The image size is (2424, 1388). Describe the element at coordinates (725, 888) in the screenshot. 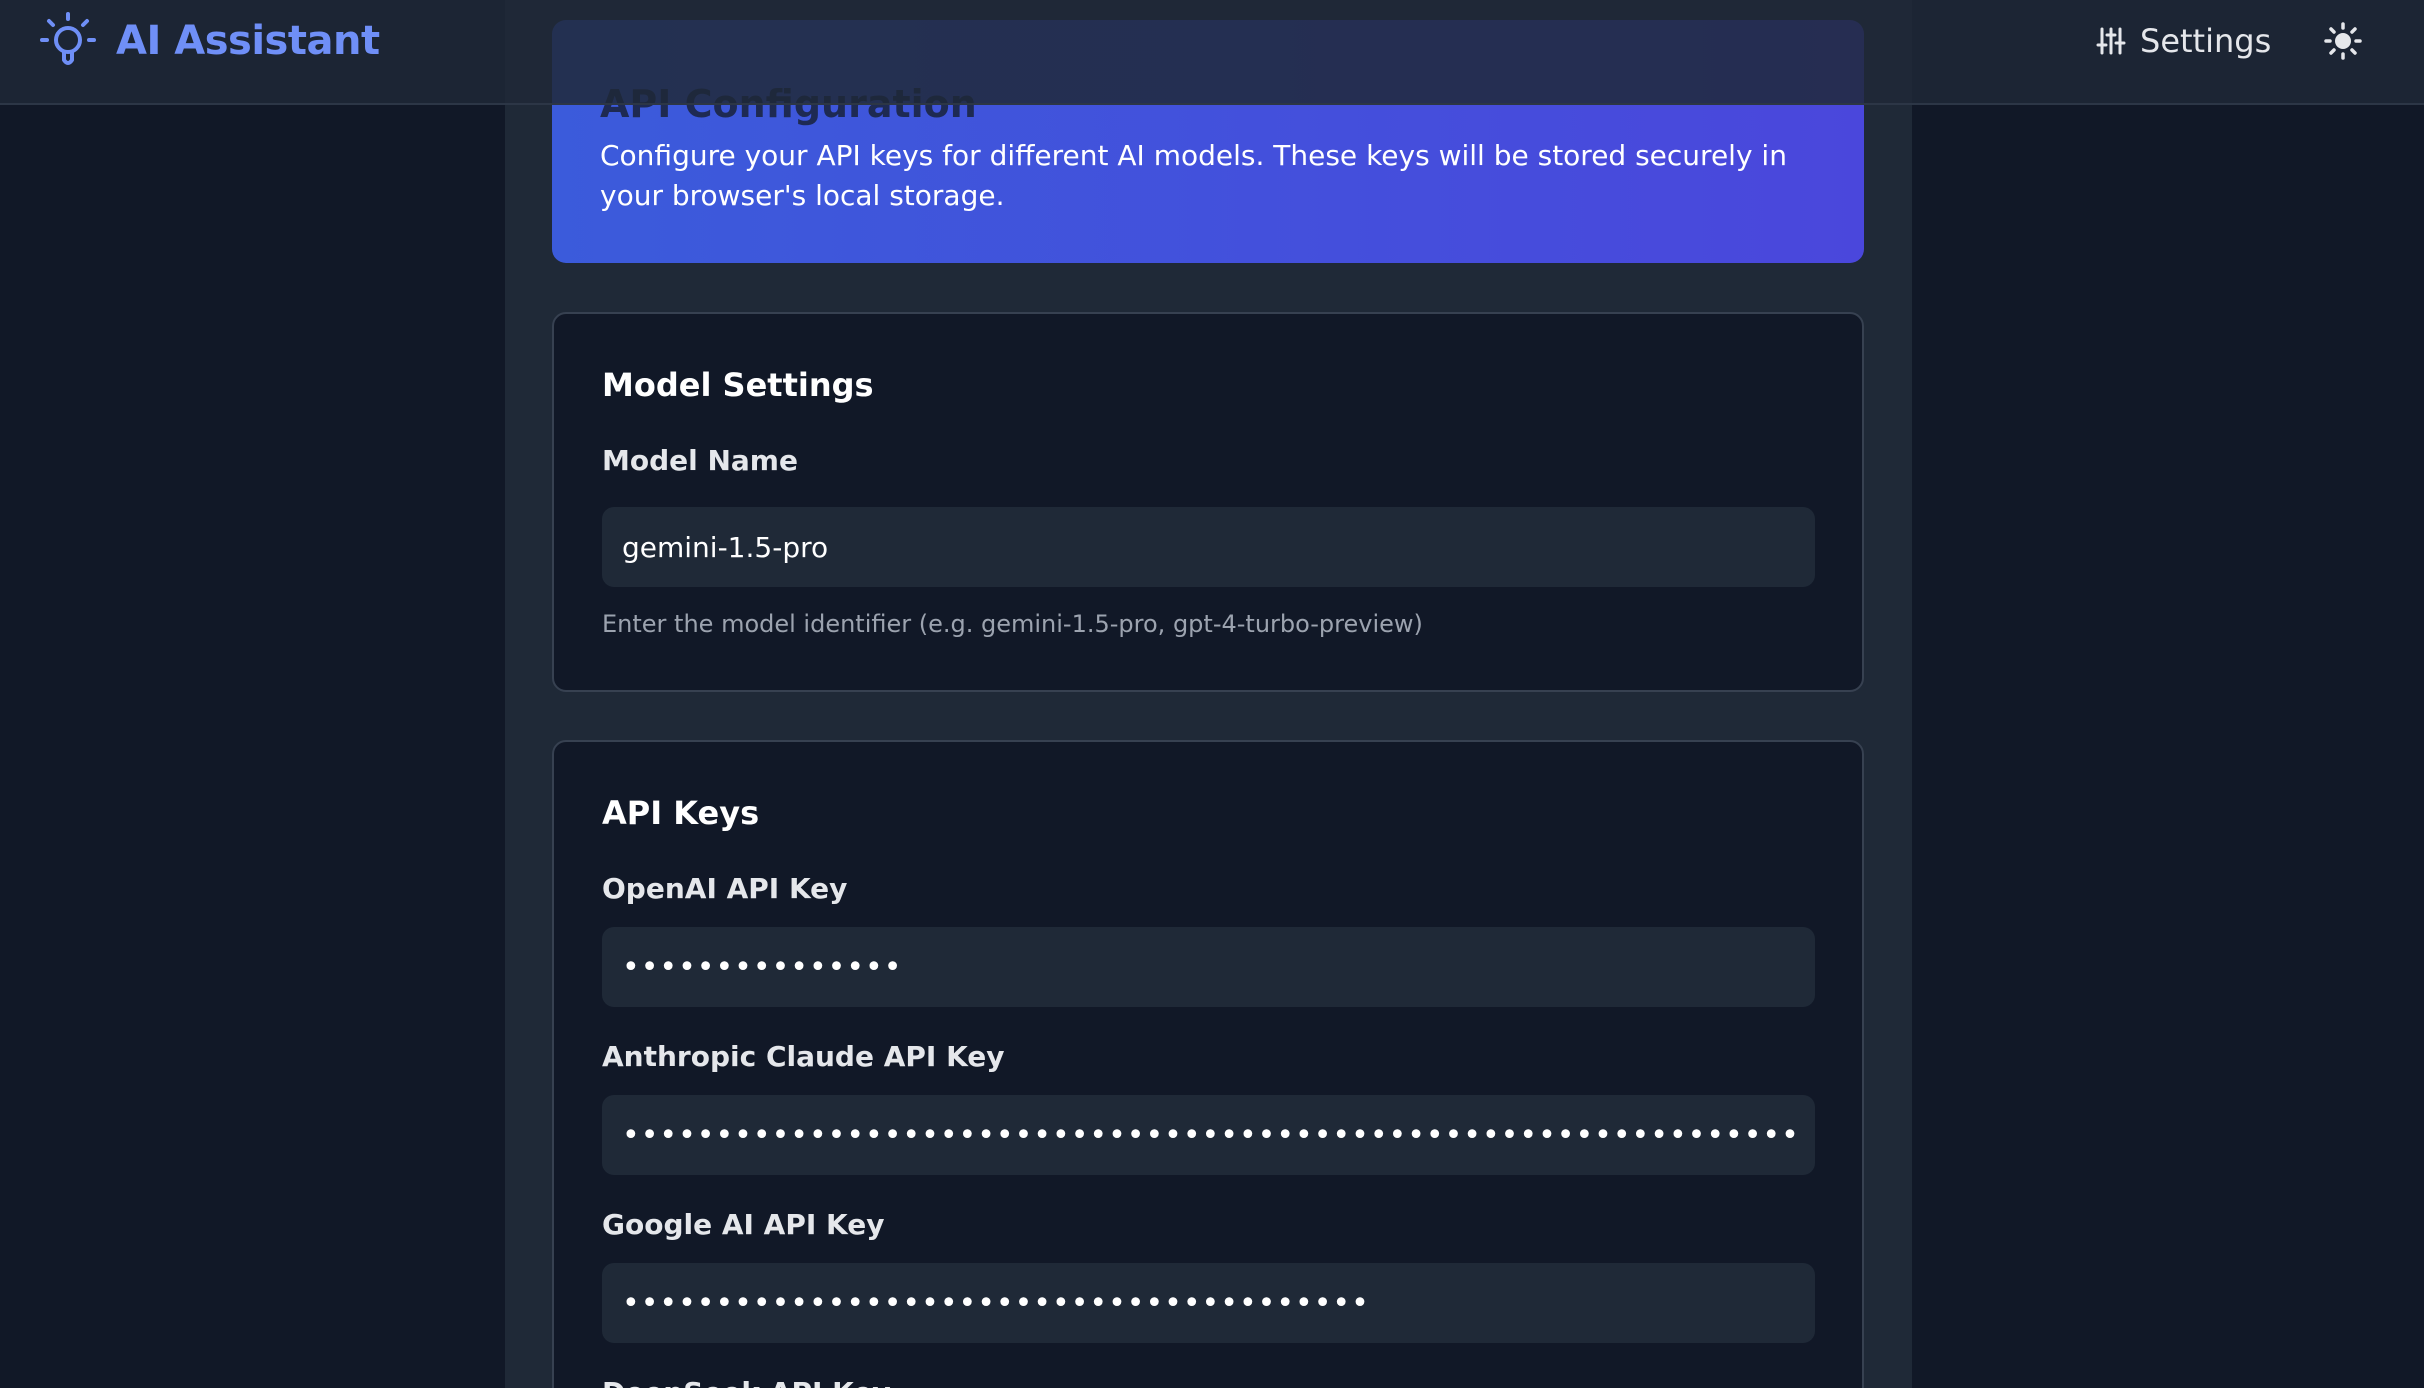

I see `openai-key-label: OpenAI API Key` at that location.